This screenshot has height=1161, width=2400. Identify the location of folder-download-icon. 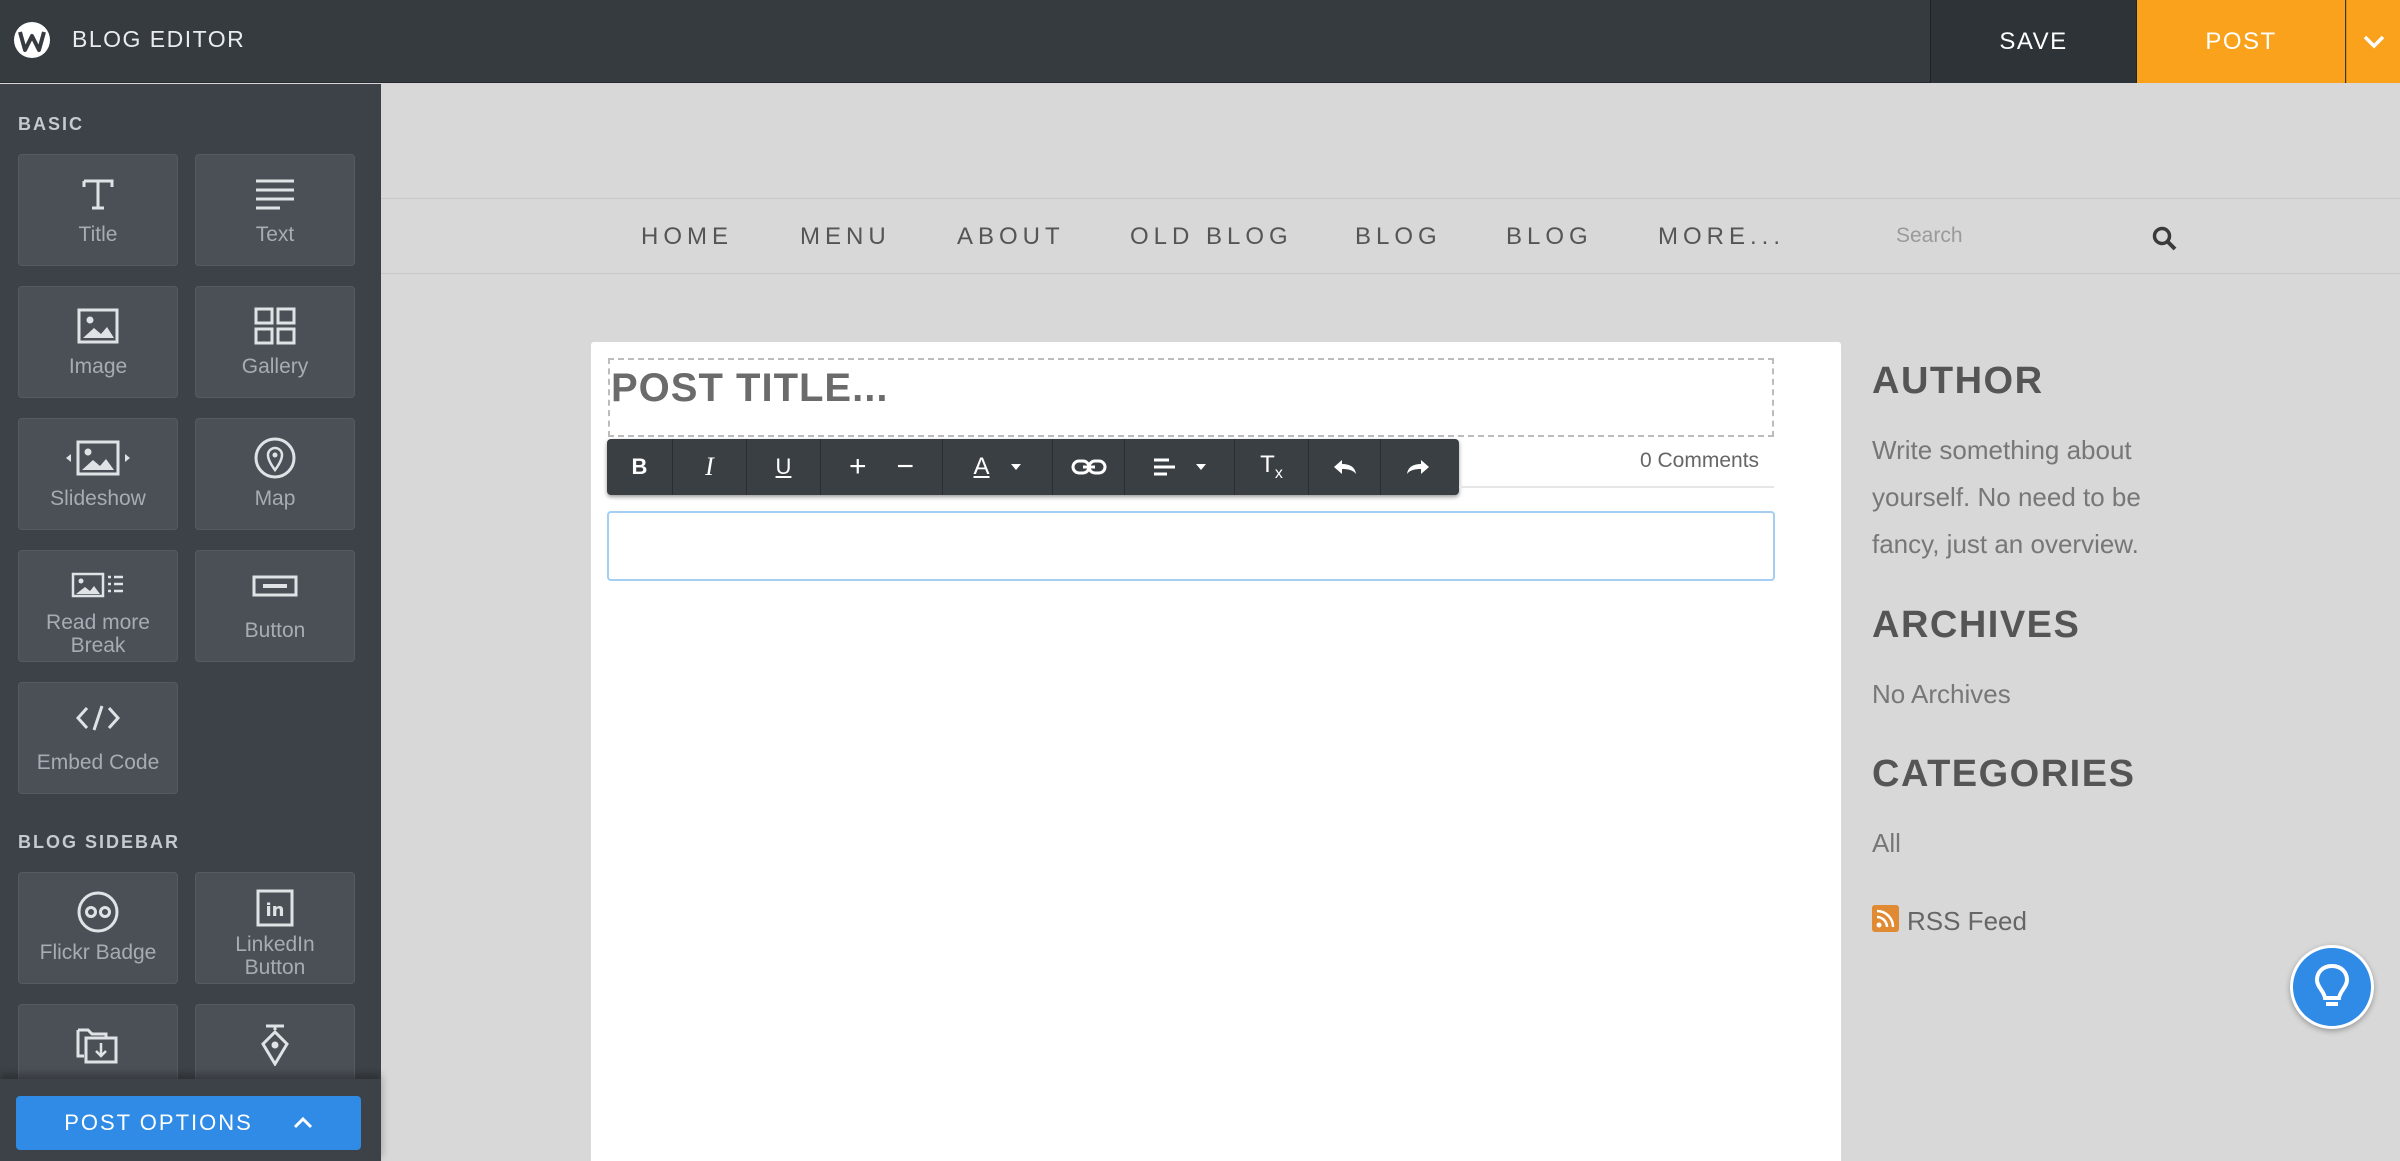
(98, 1044).